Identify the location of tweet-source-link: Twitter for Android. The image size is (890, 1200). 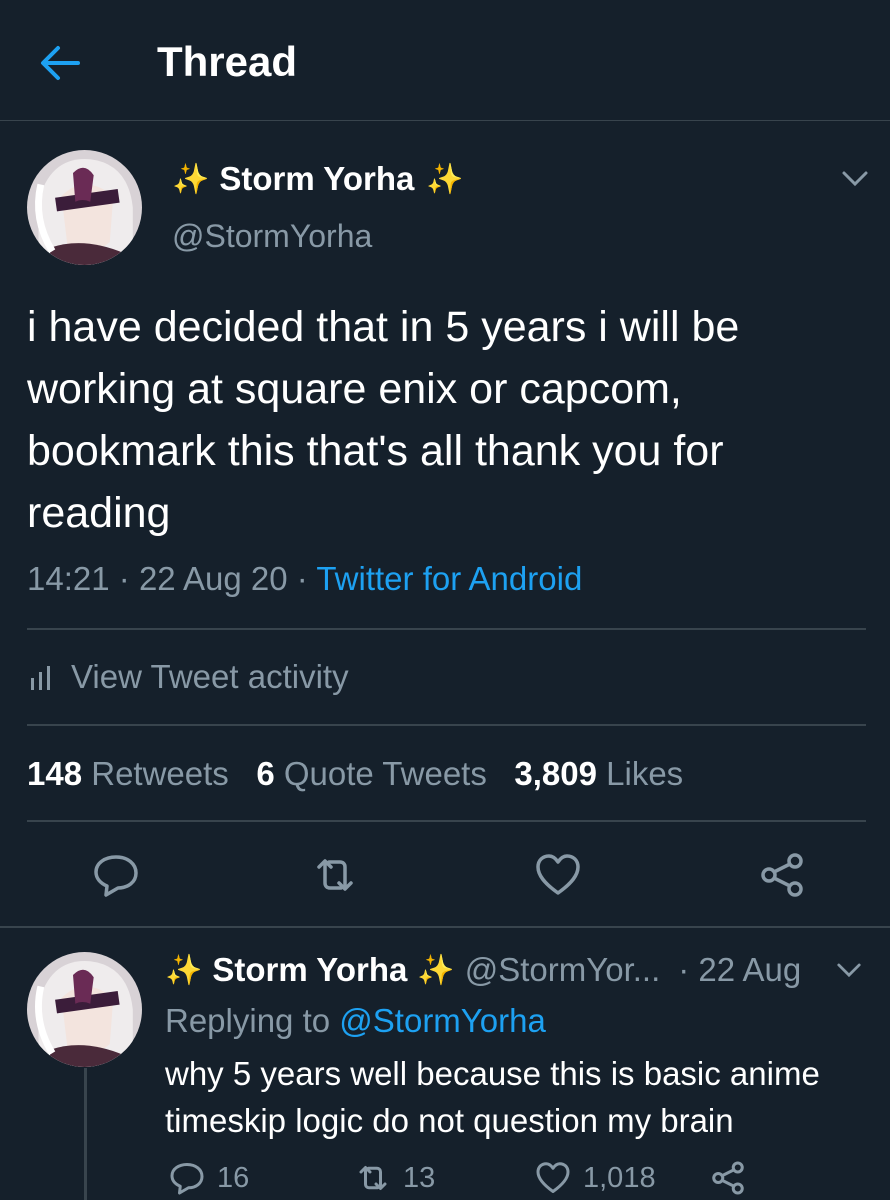
(449, 578).